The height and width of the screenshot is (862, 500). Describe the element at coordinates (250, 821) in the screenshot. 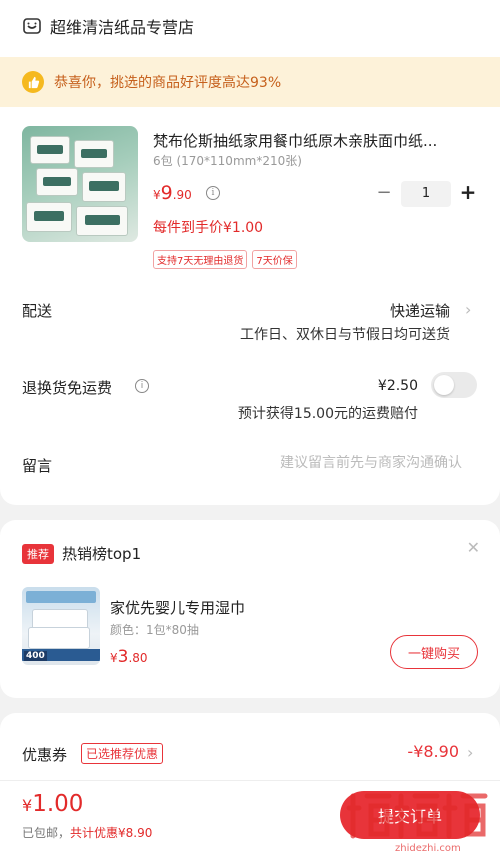

I see `checkout-bar: ¥1.00 已包邮，共计优惠¥8.90 提交订单` at that location.